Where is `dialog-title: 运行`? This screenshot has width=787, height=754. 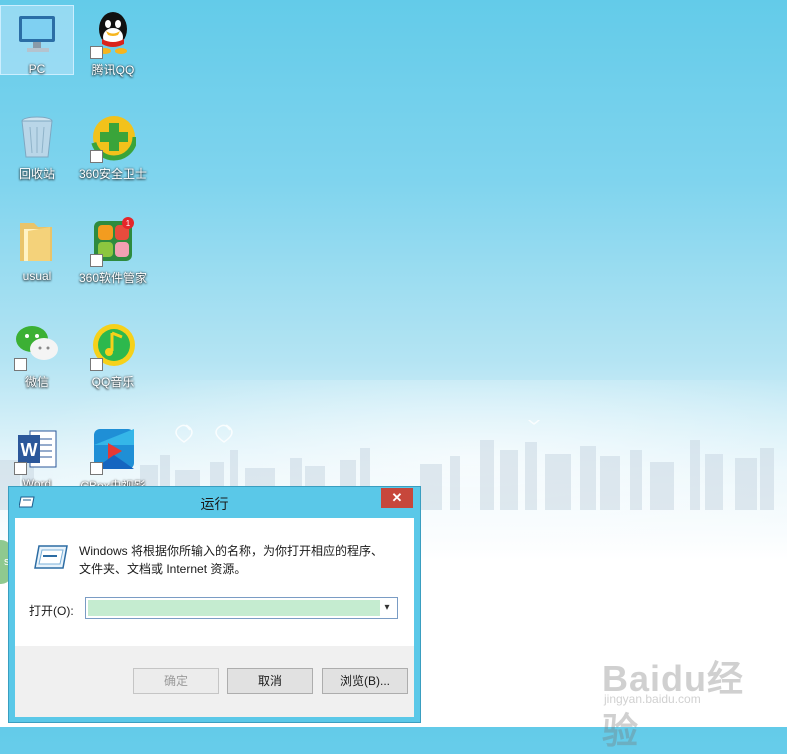 dialog-title: 运行 is located at coordinates (214, 504).